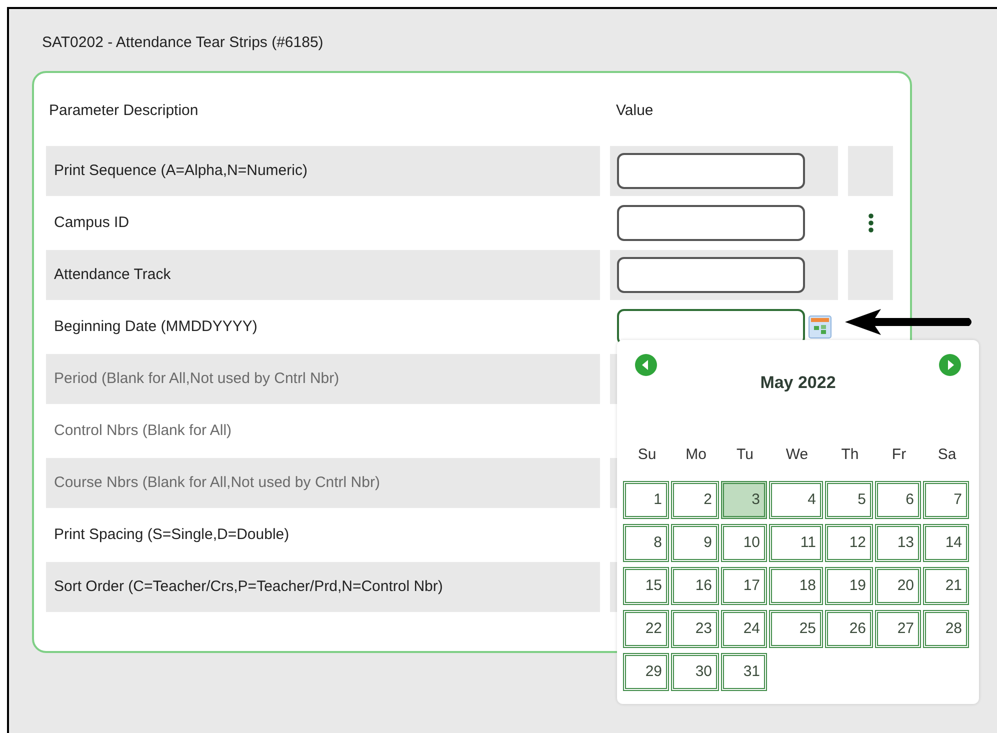 The image size is (997, 733). Describe the element at coordinates (744, 586) in the screenshot. I see `day-cell: 17` at that location.